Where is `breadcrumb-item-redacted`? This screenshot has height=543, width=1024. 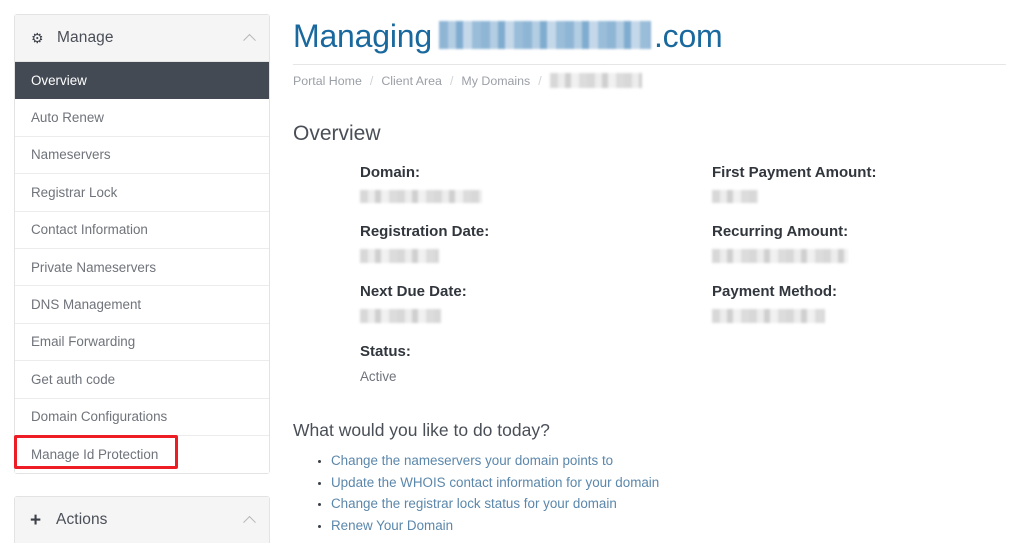 breadcrumb-item-redacted is located at coordinates (595, 80).